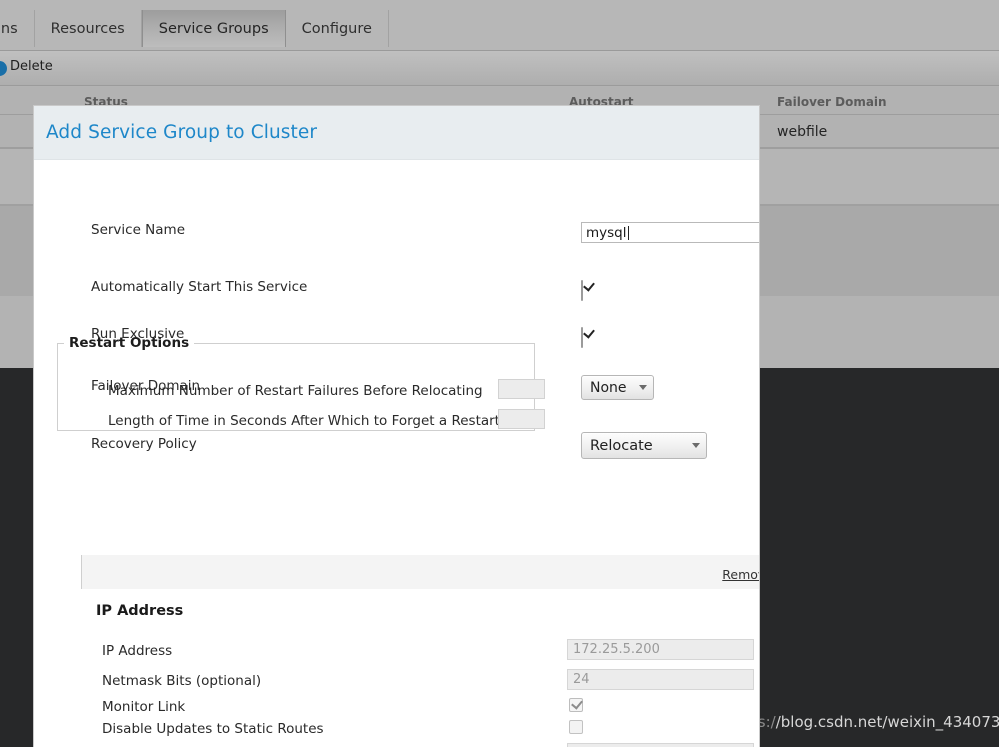  I want to click on tab-configure: Configure, so click(337, 28).